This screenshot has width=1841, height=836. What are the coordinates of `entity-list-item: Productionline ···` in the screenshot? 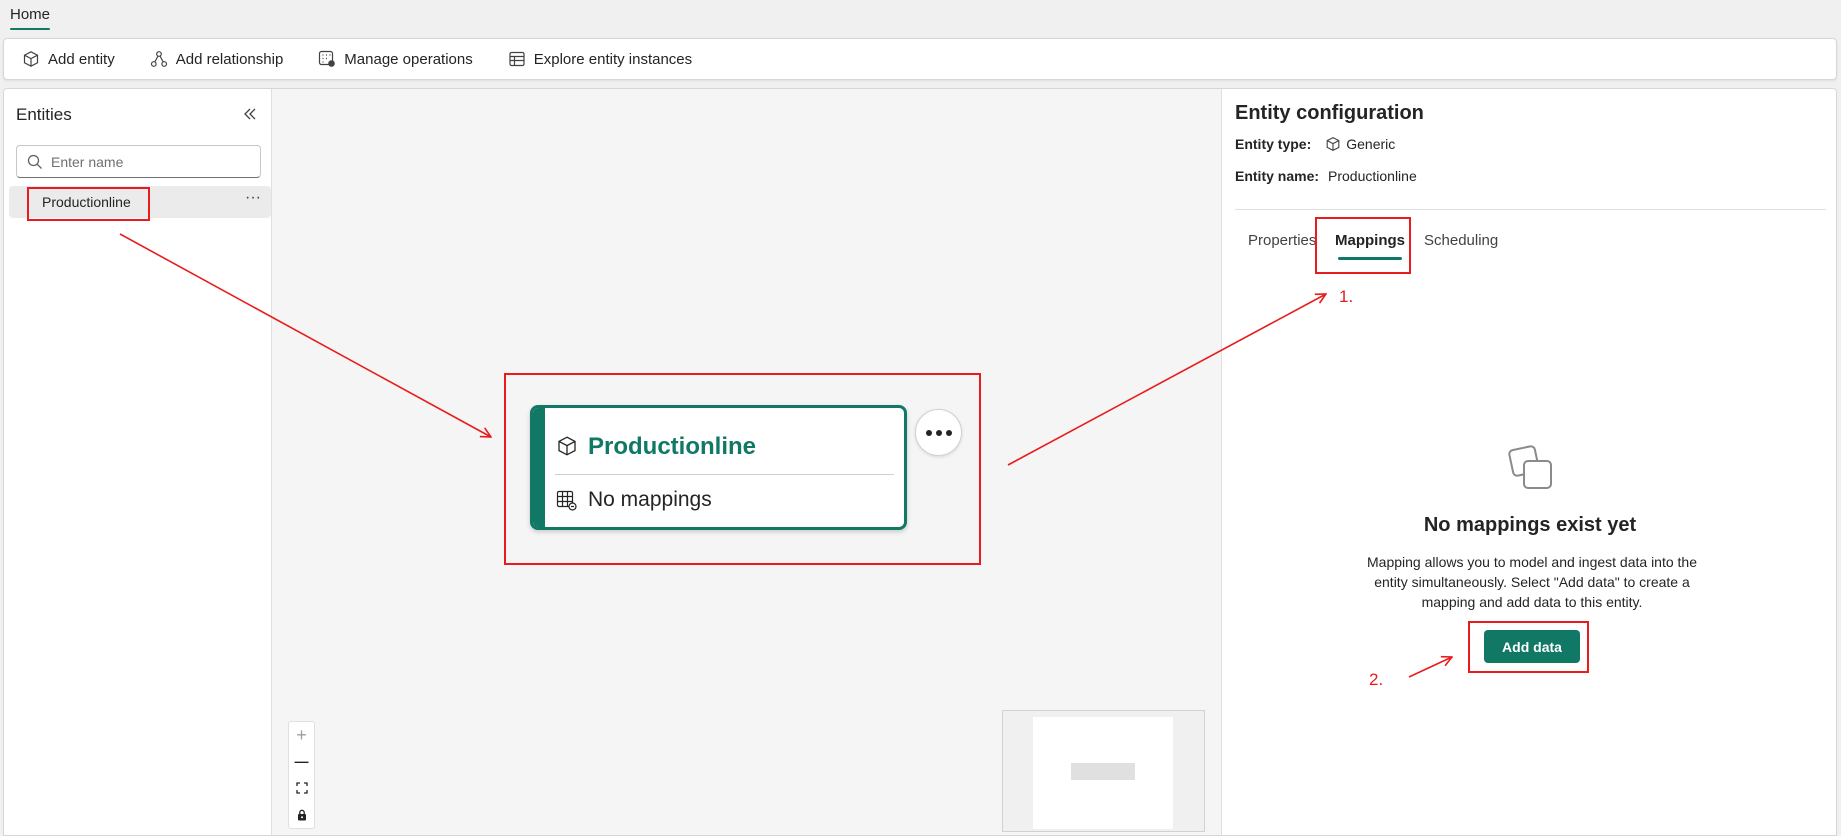 It's located at (140, 202).